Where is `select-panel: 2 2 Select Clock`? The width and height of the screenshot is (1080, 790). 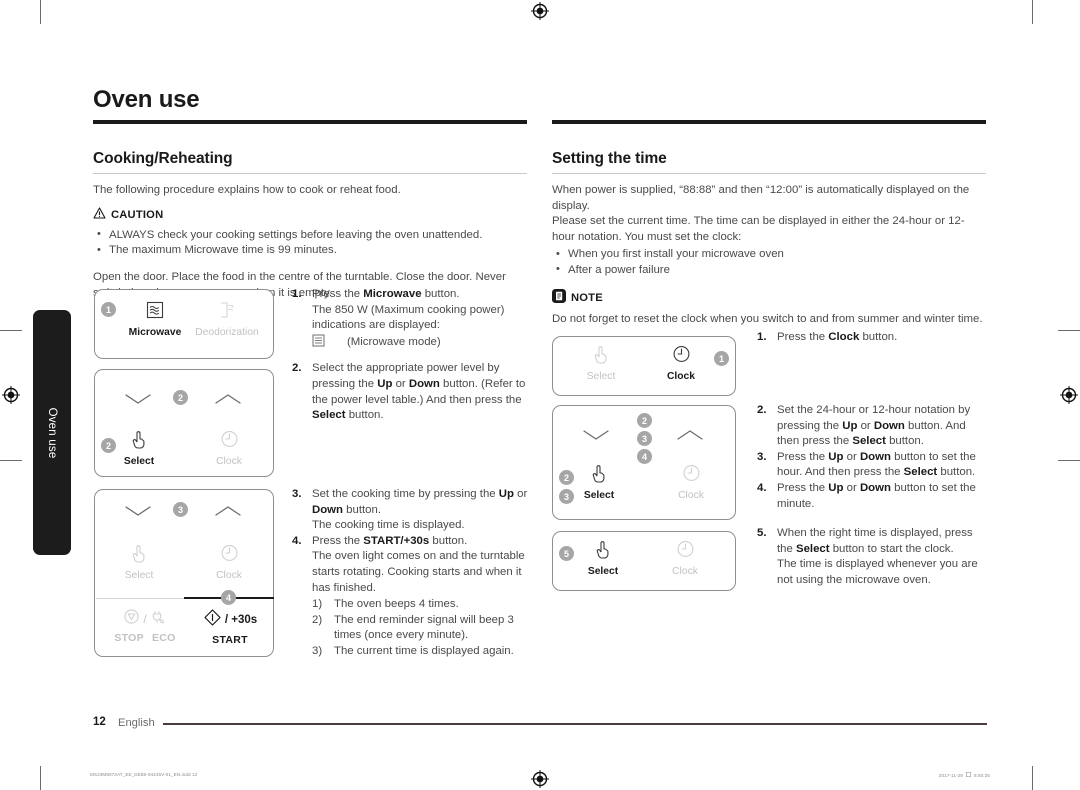 select-panel: 2 2 Select Clock is located at coordinates (184, 423).